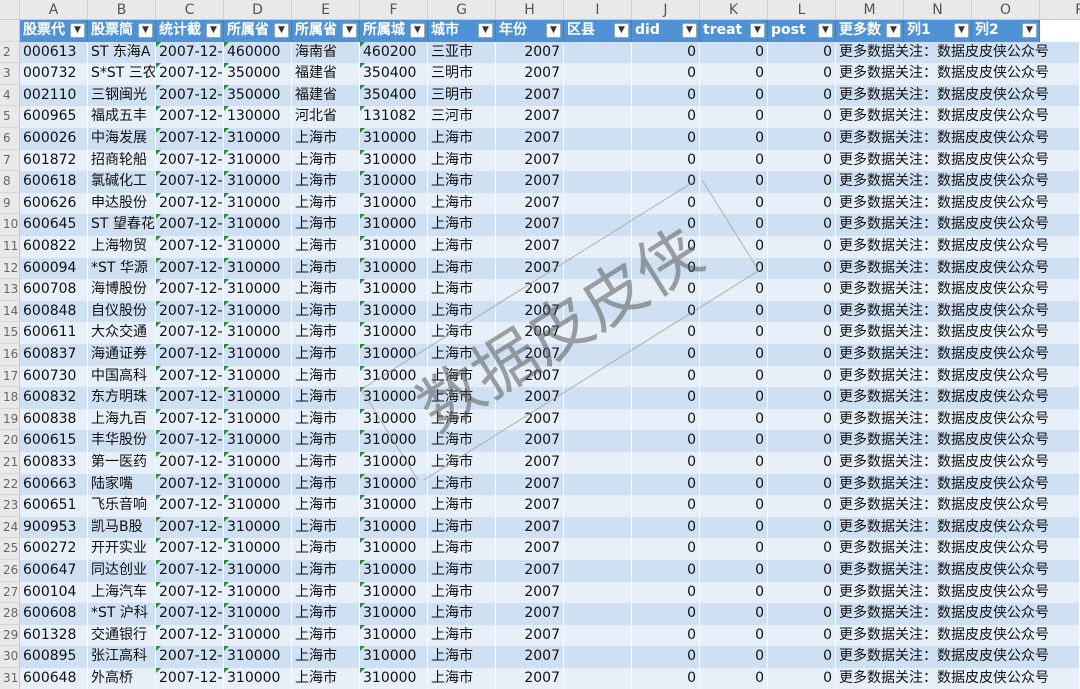 This screenshot has height=689, width=1080. What do you see at coordinates (122, 290) in the screenshot?
I see `cell-name: 海博股份` at bounding box center [122, 290].